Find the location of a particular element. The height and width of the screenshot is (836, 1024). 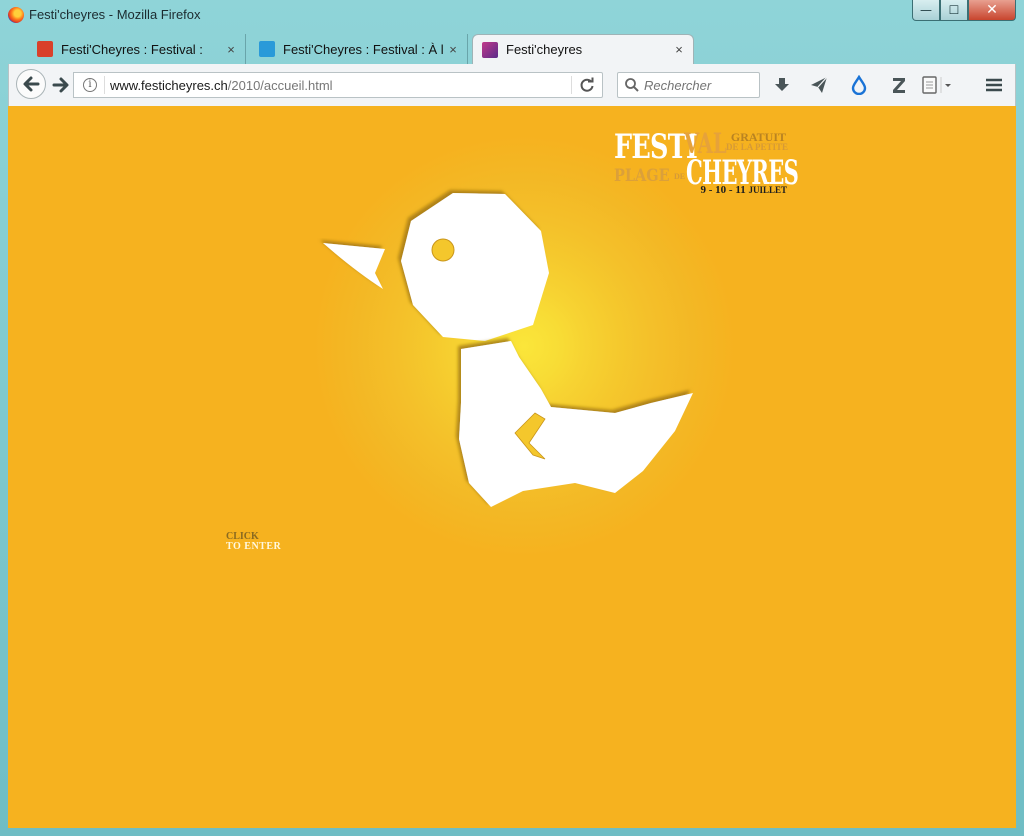

tab-label: Festi'Cheyres : Festival : is located at coordinates (132, 49).